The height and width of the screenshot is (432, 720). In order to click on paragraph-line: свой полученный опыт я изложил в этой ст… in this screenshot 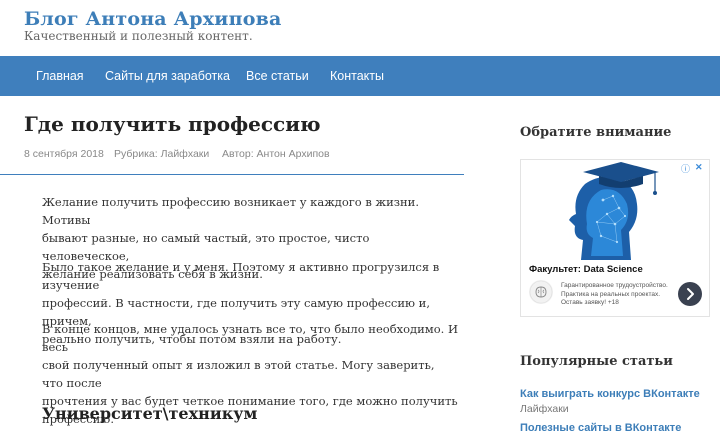, I will do `click(238, 374)`.